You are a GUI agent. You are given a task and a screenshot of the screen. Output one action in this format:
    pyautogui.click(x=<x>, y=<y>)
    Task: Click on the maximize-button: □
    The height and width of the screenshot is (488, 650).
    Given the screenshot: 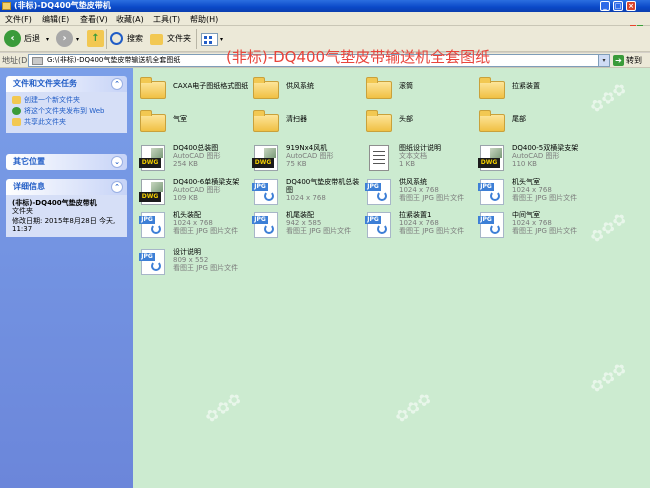 What is the action you would take?
    pyautogui.click(x=618, y=6)
    